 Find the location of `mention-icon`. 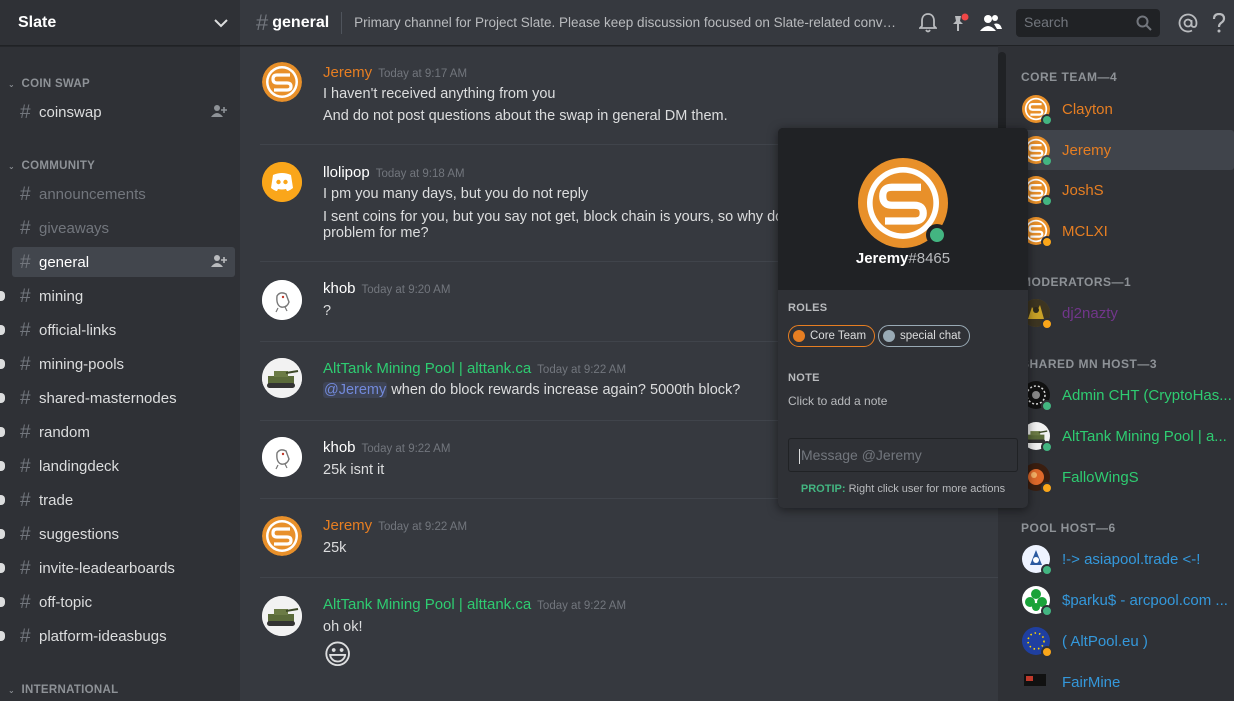

mention-icon is located at coordinates (1188, 23).